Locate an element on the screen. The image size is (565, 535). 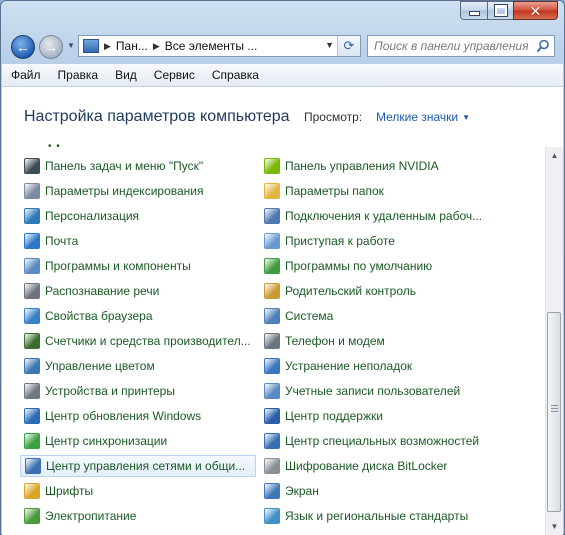
maximize-button is located at coordinates (500, 10).